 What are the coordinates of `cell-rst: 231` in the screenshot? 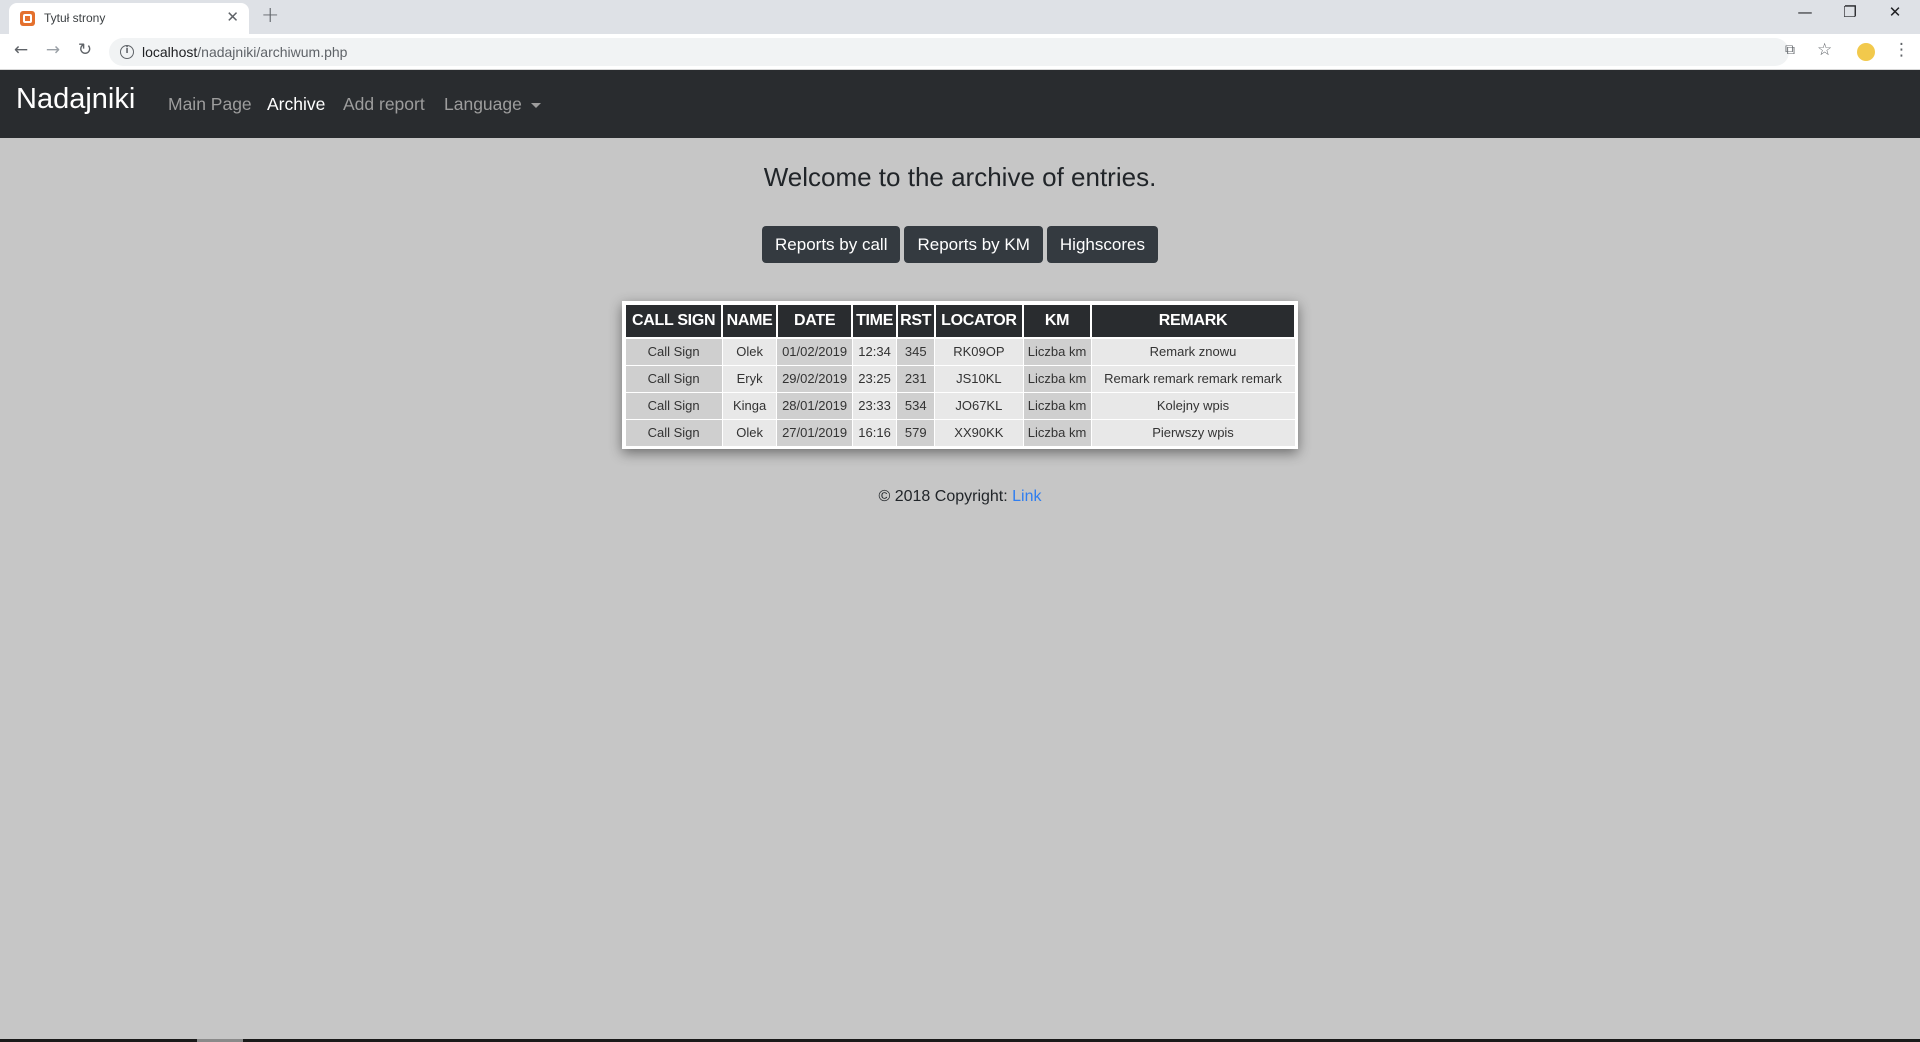 It's located at (916, 378).